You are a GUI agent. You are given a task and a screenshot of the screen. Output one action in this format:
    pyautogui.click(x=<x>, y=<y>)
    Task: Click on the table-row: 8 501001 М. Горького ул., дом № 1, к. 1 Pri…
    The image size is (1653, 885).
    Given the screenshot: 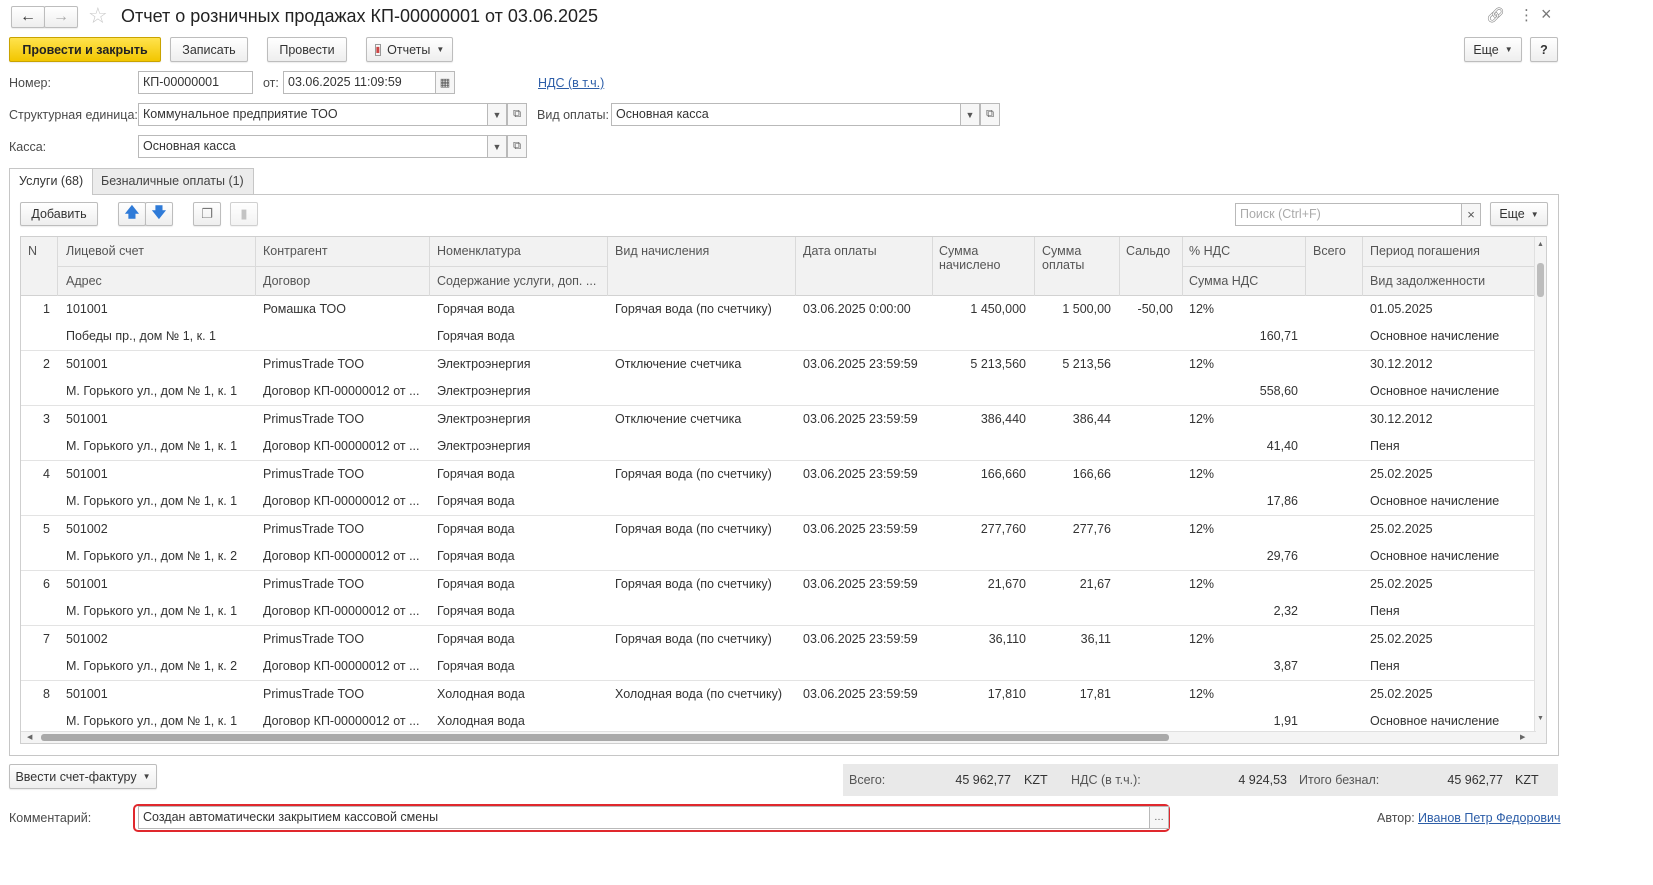 What is the action you would take?
    pyautogui.click(x=778, y=708)
    